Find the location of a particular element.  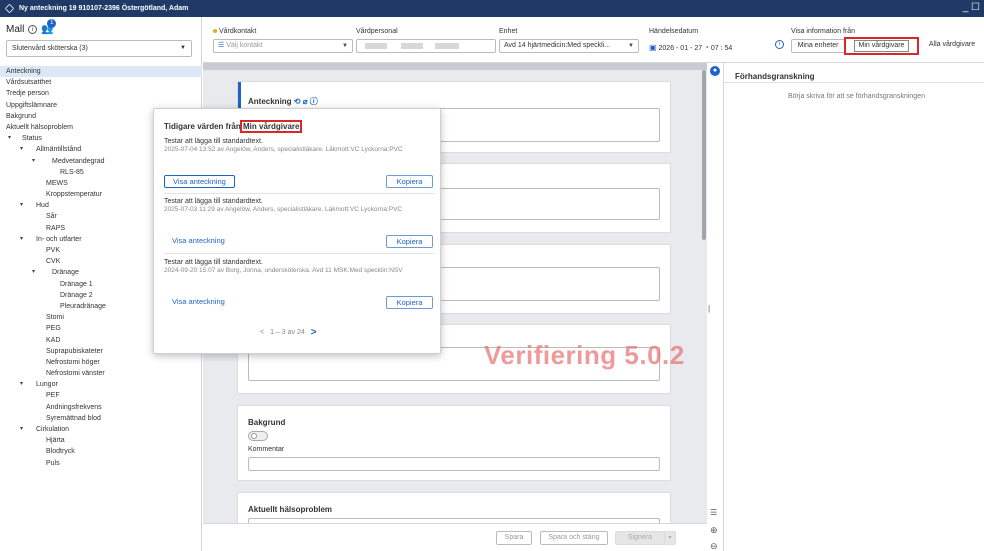

tree-item: Puls is located at coordinates (101, 463).